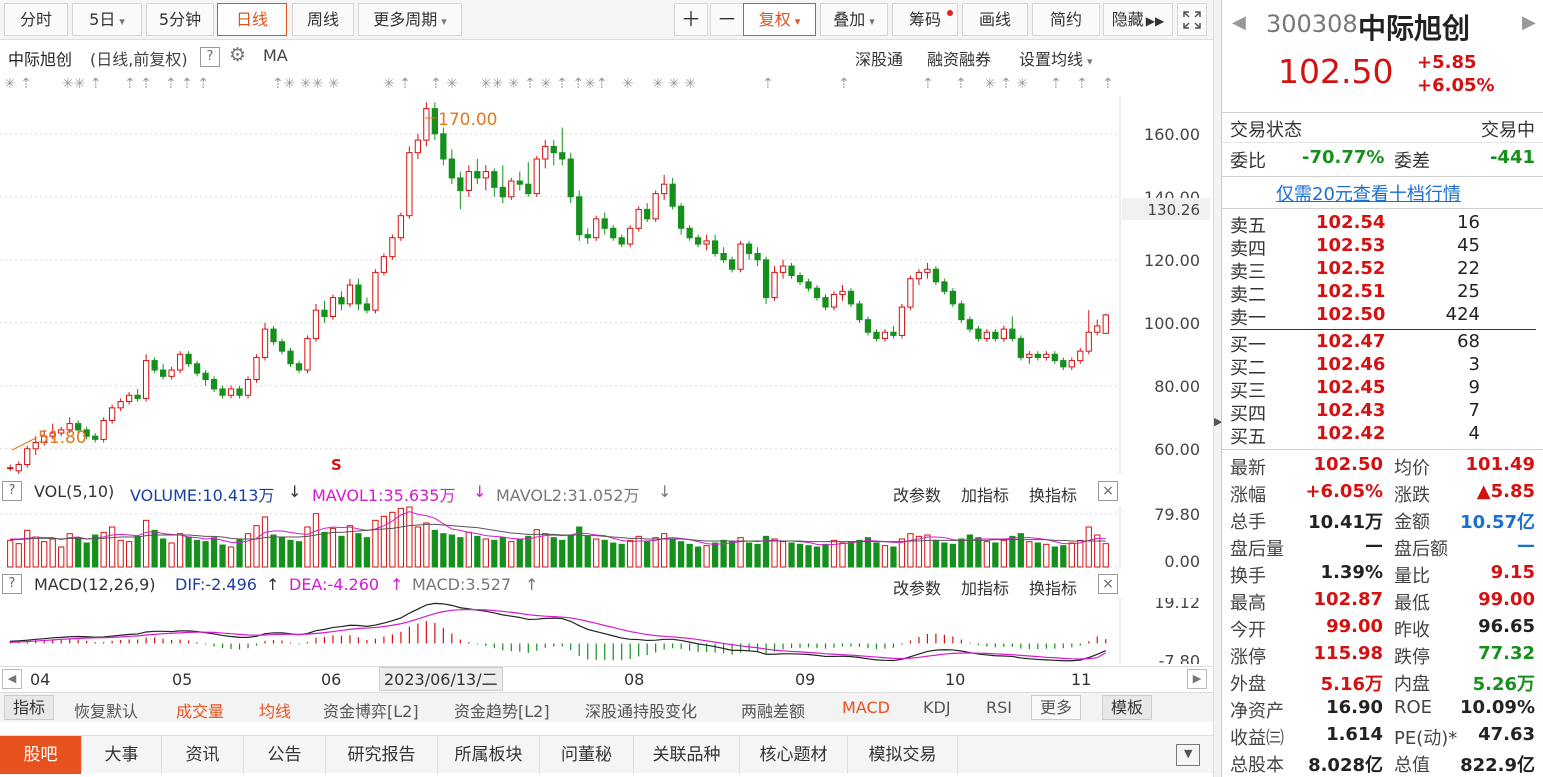 This screenshot has height=777, width=1543. I want to click on macd-add-indicator-button: 加指标, so click(985, 587).